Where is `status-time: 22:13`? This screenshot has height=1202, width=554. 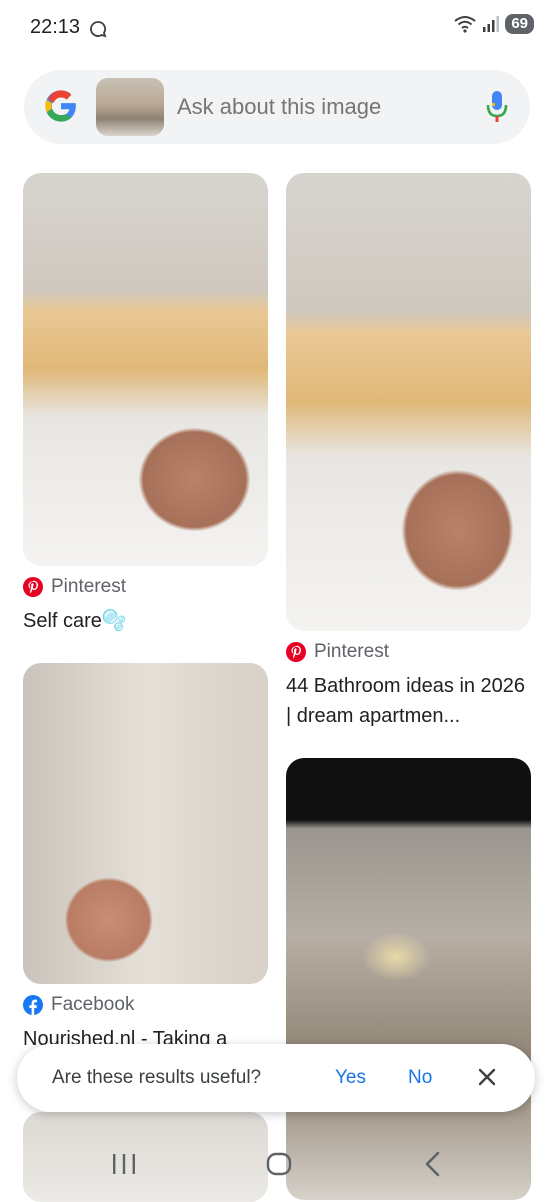 status-time: 22:13 is located at coordinates (55, 27).